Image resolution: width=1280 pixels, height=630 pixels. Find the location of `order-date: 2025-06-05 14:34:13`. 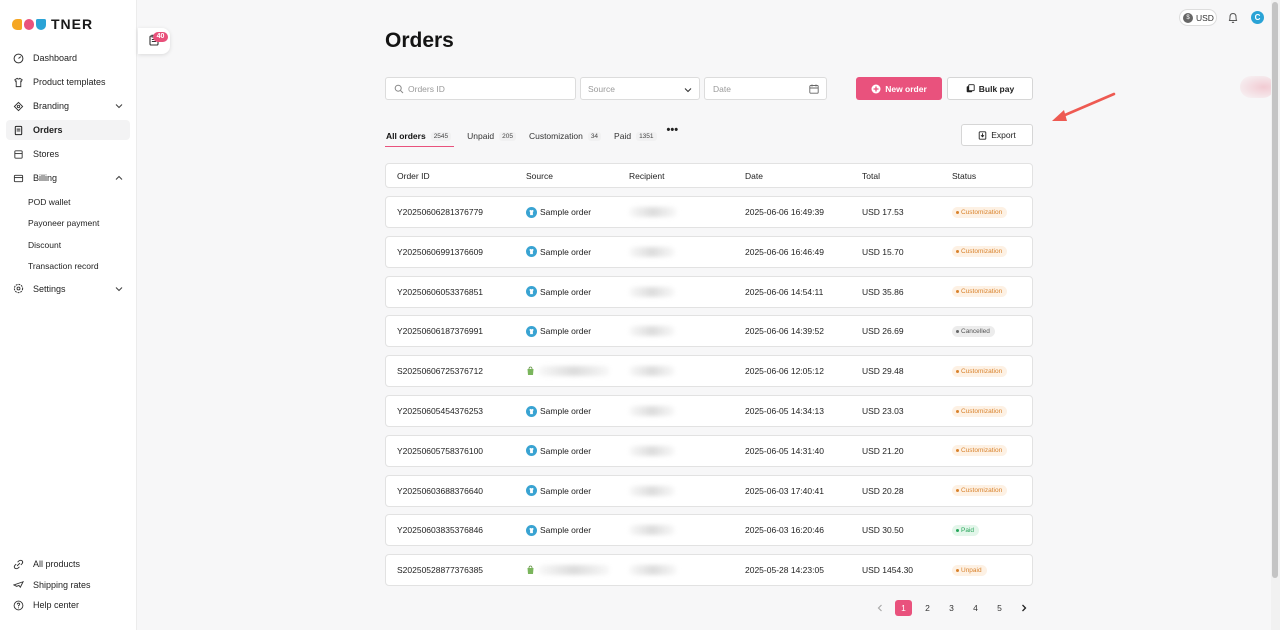

order-date: 2025-06-05 14:34:13 is located at coordinates (784, 411).